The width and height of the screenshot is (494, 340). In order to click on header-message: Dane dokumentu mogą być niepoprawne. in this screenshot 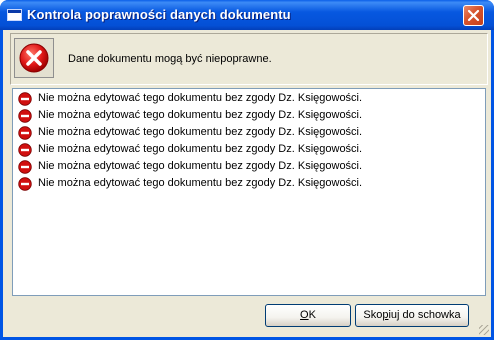, I will do `click(170, 59)`.